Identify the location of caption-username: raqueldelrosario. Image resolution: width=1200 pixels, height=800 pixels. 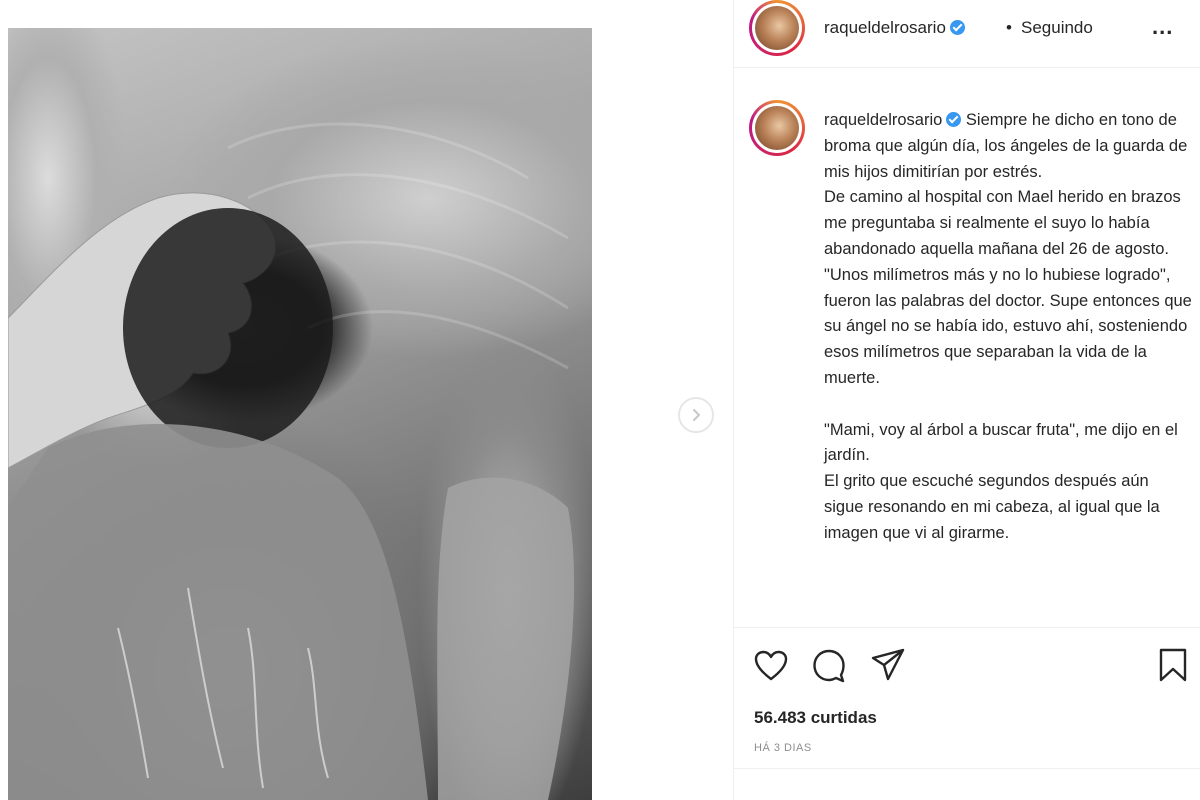
(883, 120).